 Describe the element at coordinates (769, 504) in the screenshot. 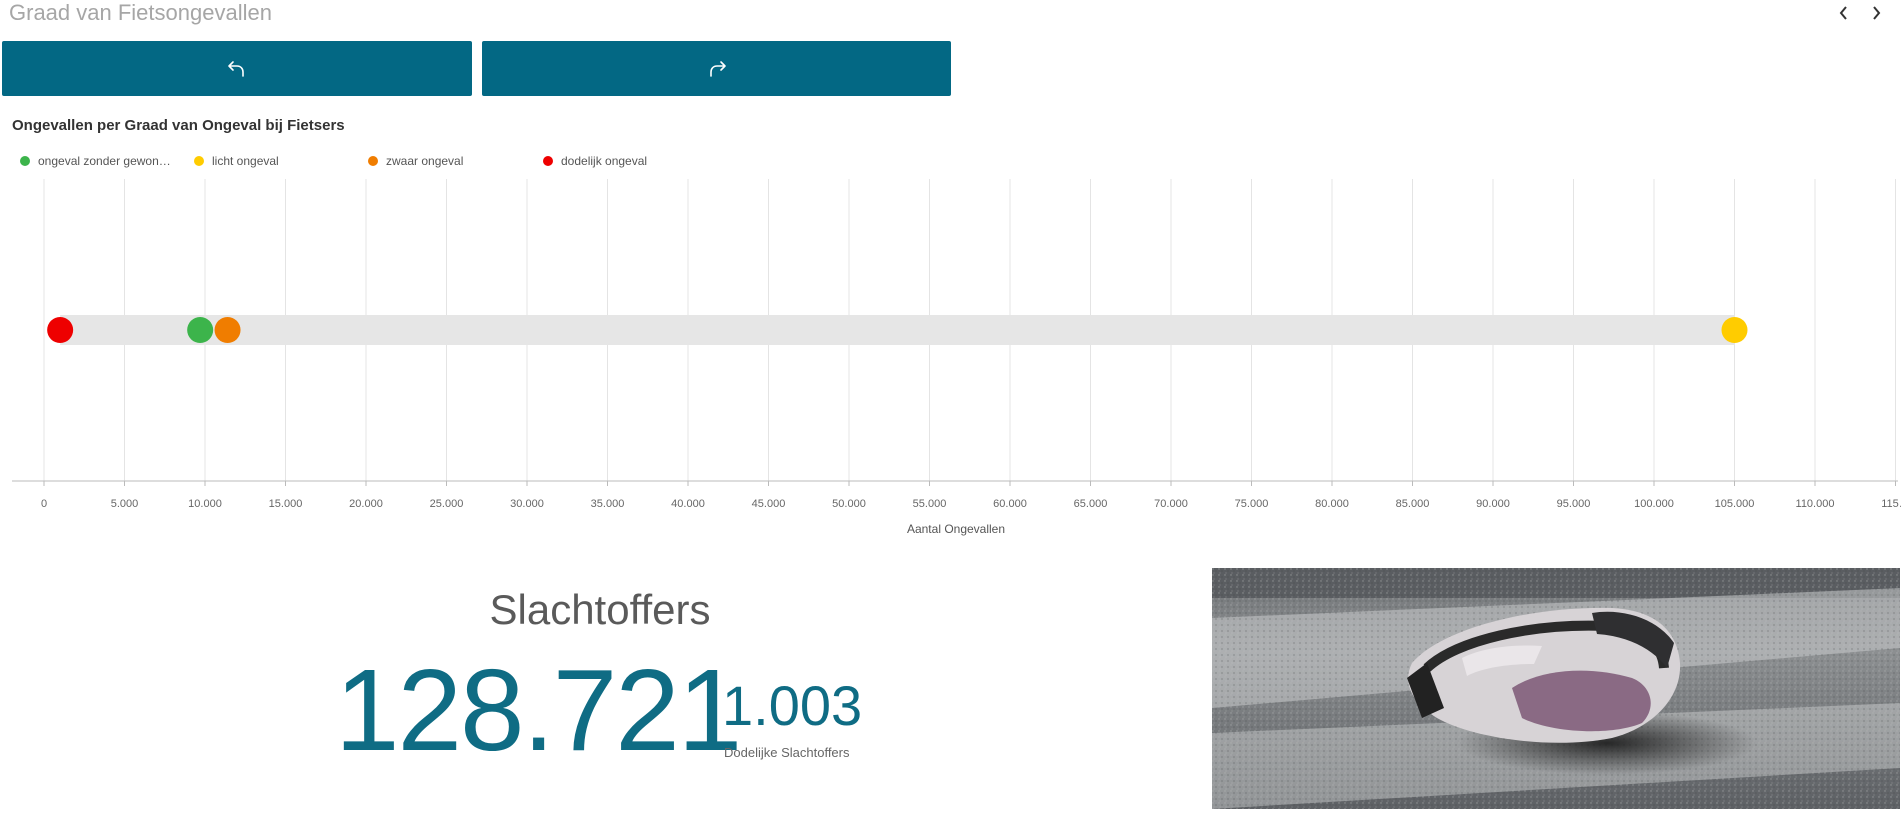

I see `x-tick-label: 45.000` at that location.